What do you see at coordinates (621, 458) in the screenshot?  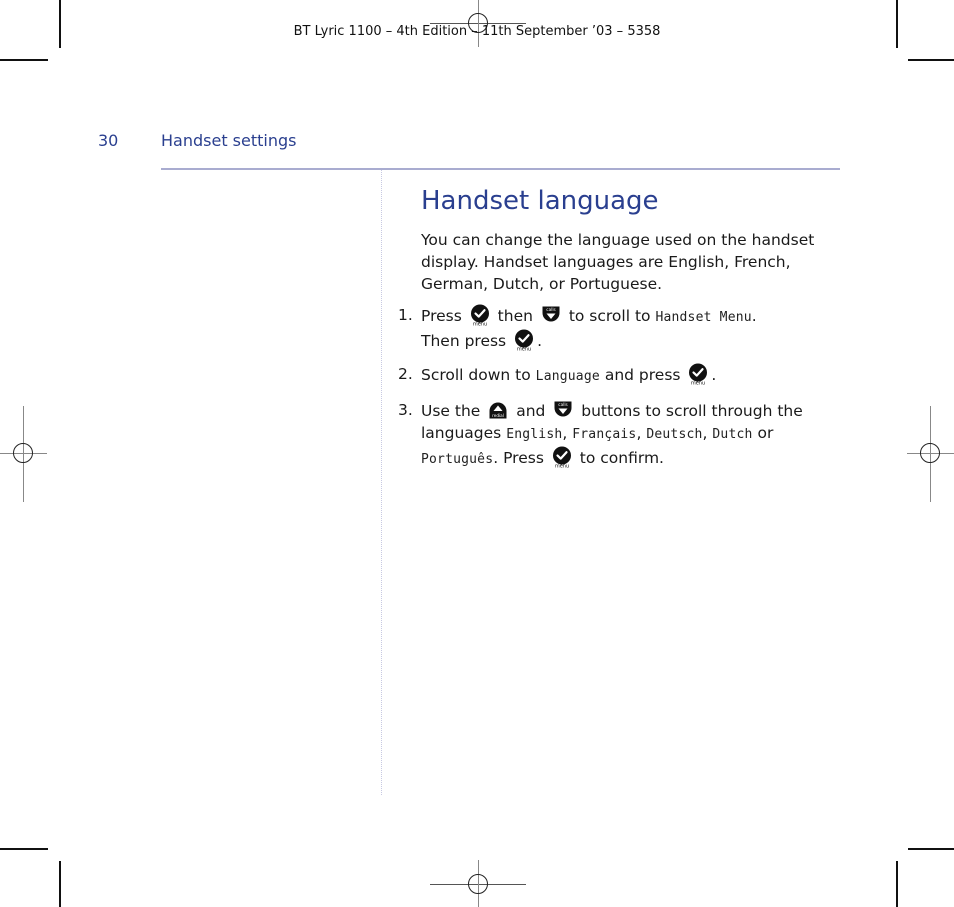 I see `step-text: to confirm.` at bounding box center [621, 458].